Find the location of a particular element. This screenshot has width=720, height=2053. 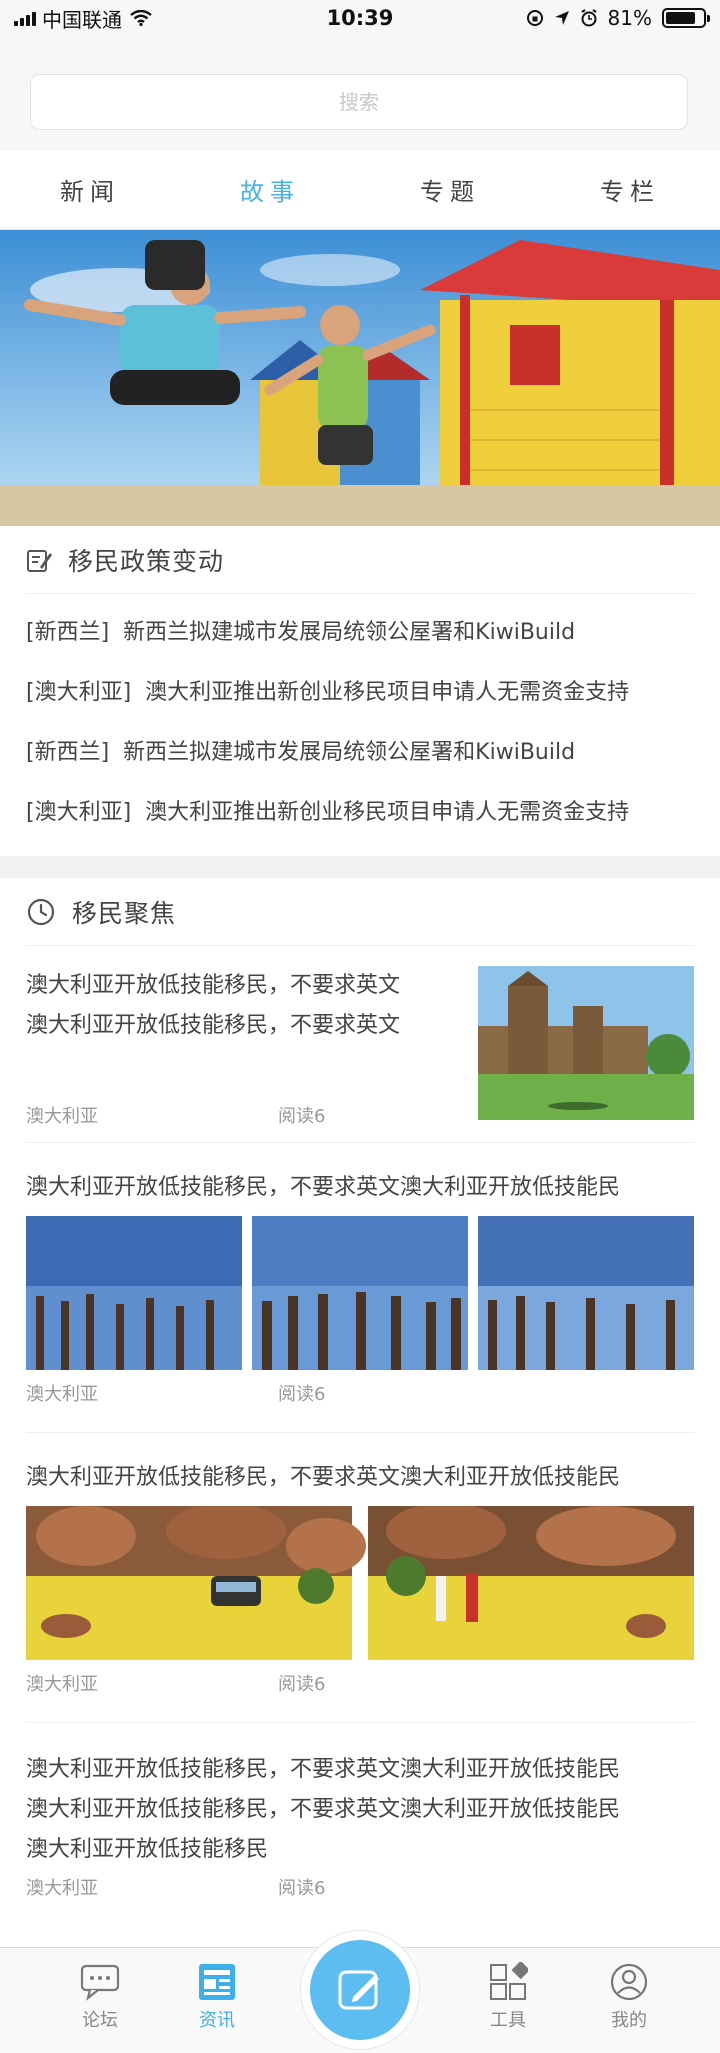

search-input is located at coordinates (359, 102).